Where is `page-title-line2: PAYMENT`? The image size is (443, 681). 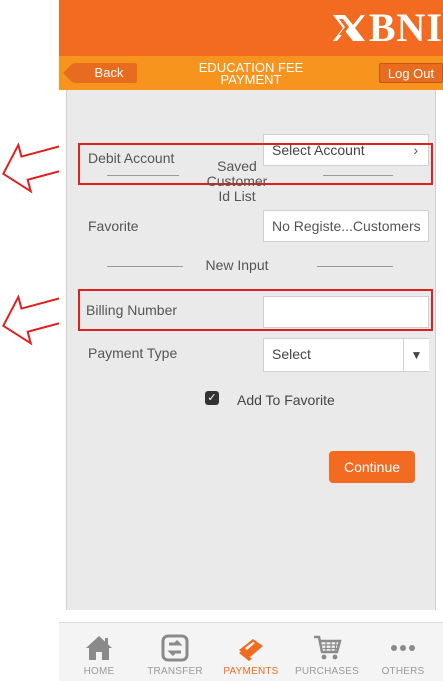
page-title-line2: PAYMENT is located at coordinates (251, 79).